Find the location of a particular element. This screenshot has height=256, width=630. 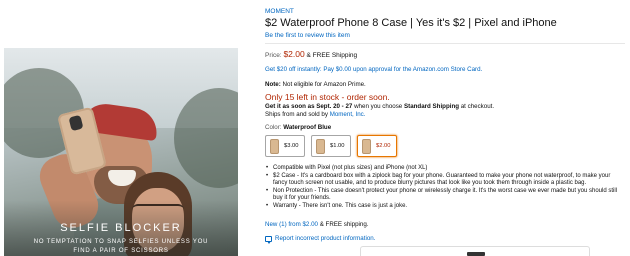

price-row: Price: $2.00 & FREE Shipping is located at coordinates (311, 54).